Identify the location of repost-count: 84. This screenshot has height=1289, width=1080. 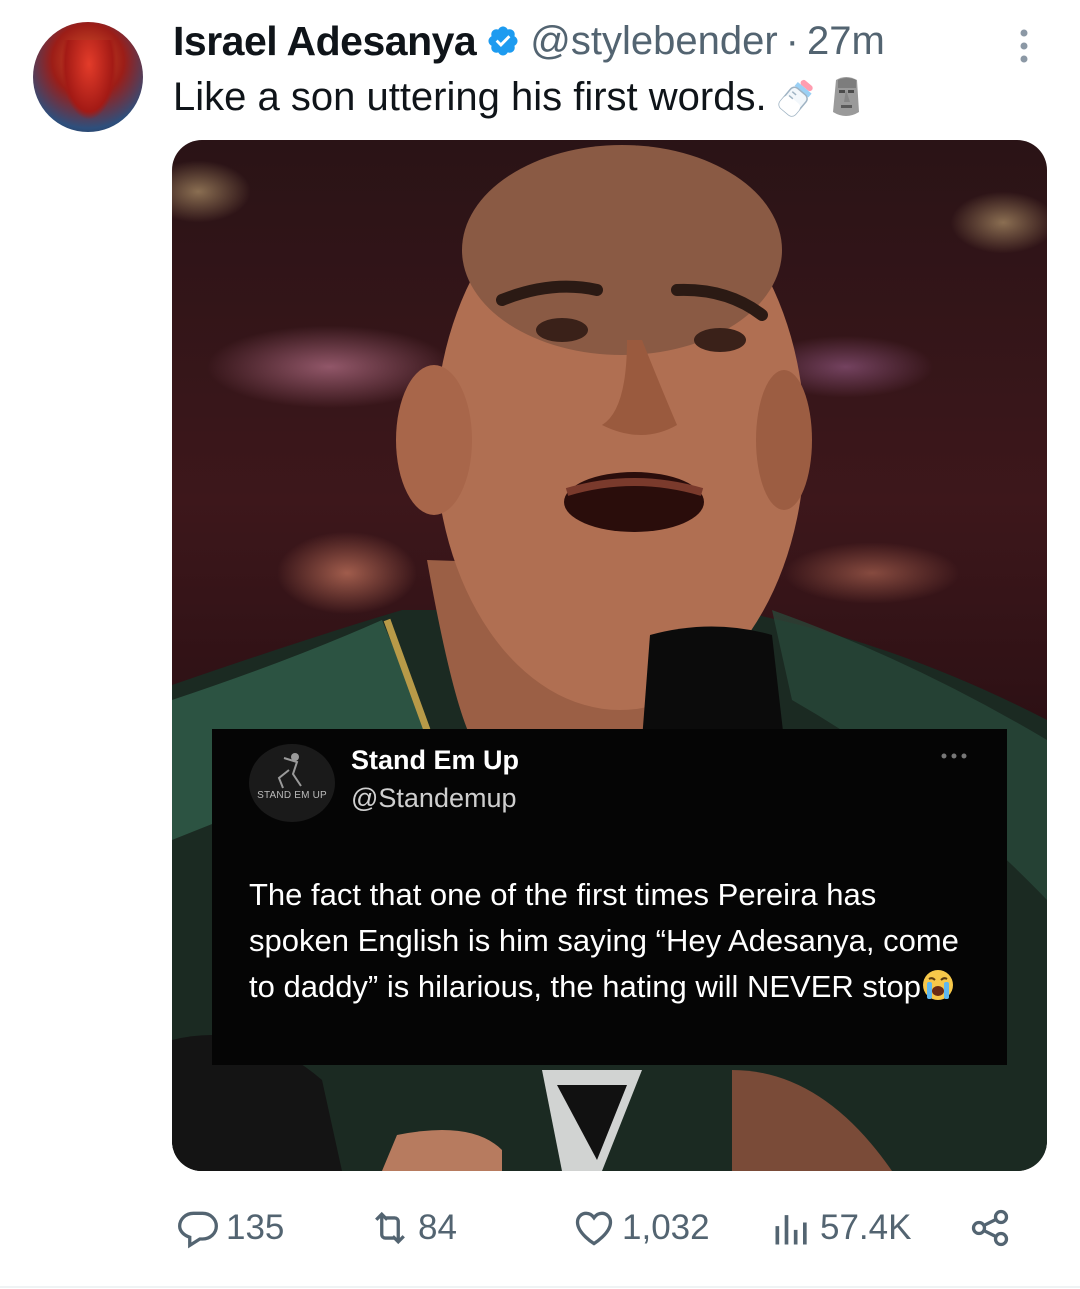
(437, 1227).